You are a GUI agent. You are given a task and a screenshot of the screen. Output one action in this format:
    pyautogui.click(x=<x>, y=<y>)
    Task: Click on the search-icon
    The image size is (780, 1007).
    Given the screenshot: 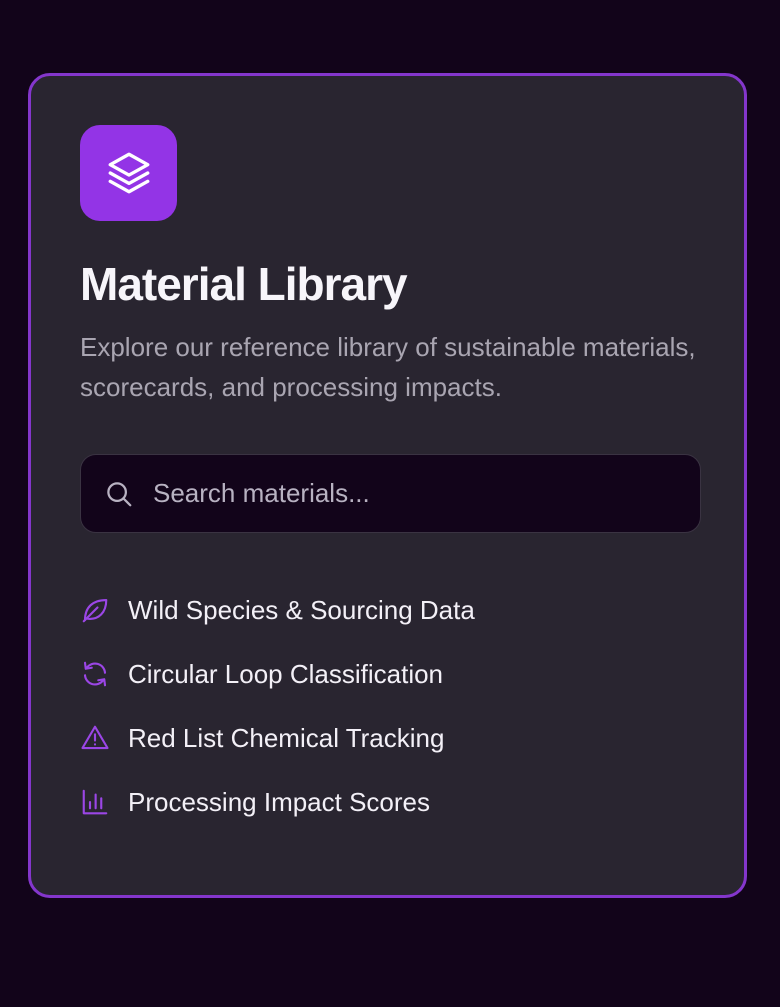 What is the action you would take?
    pyautogui.click(x=119, y=494)
    